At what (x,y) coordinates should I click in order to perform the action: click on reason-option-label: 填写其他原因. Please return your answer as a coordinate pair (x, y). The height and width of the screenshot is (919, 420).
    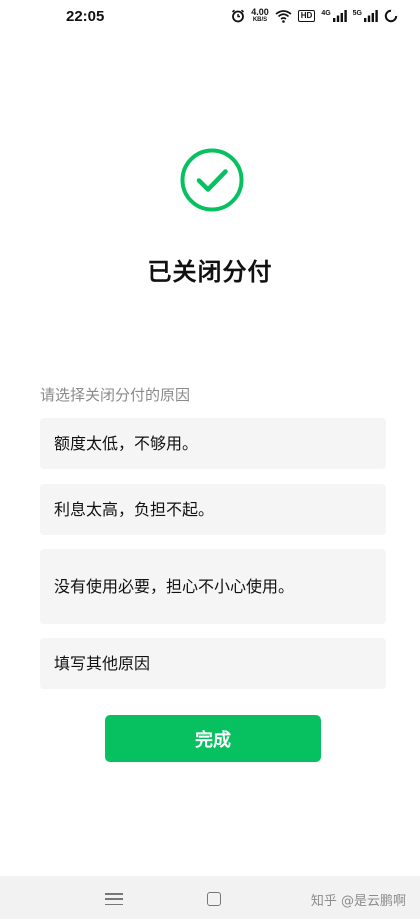
    Looking at the image, I should click on (102, 663).